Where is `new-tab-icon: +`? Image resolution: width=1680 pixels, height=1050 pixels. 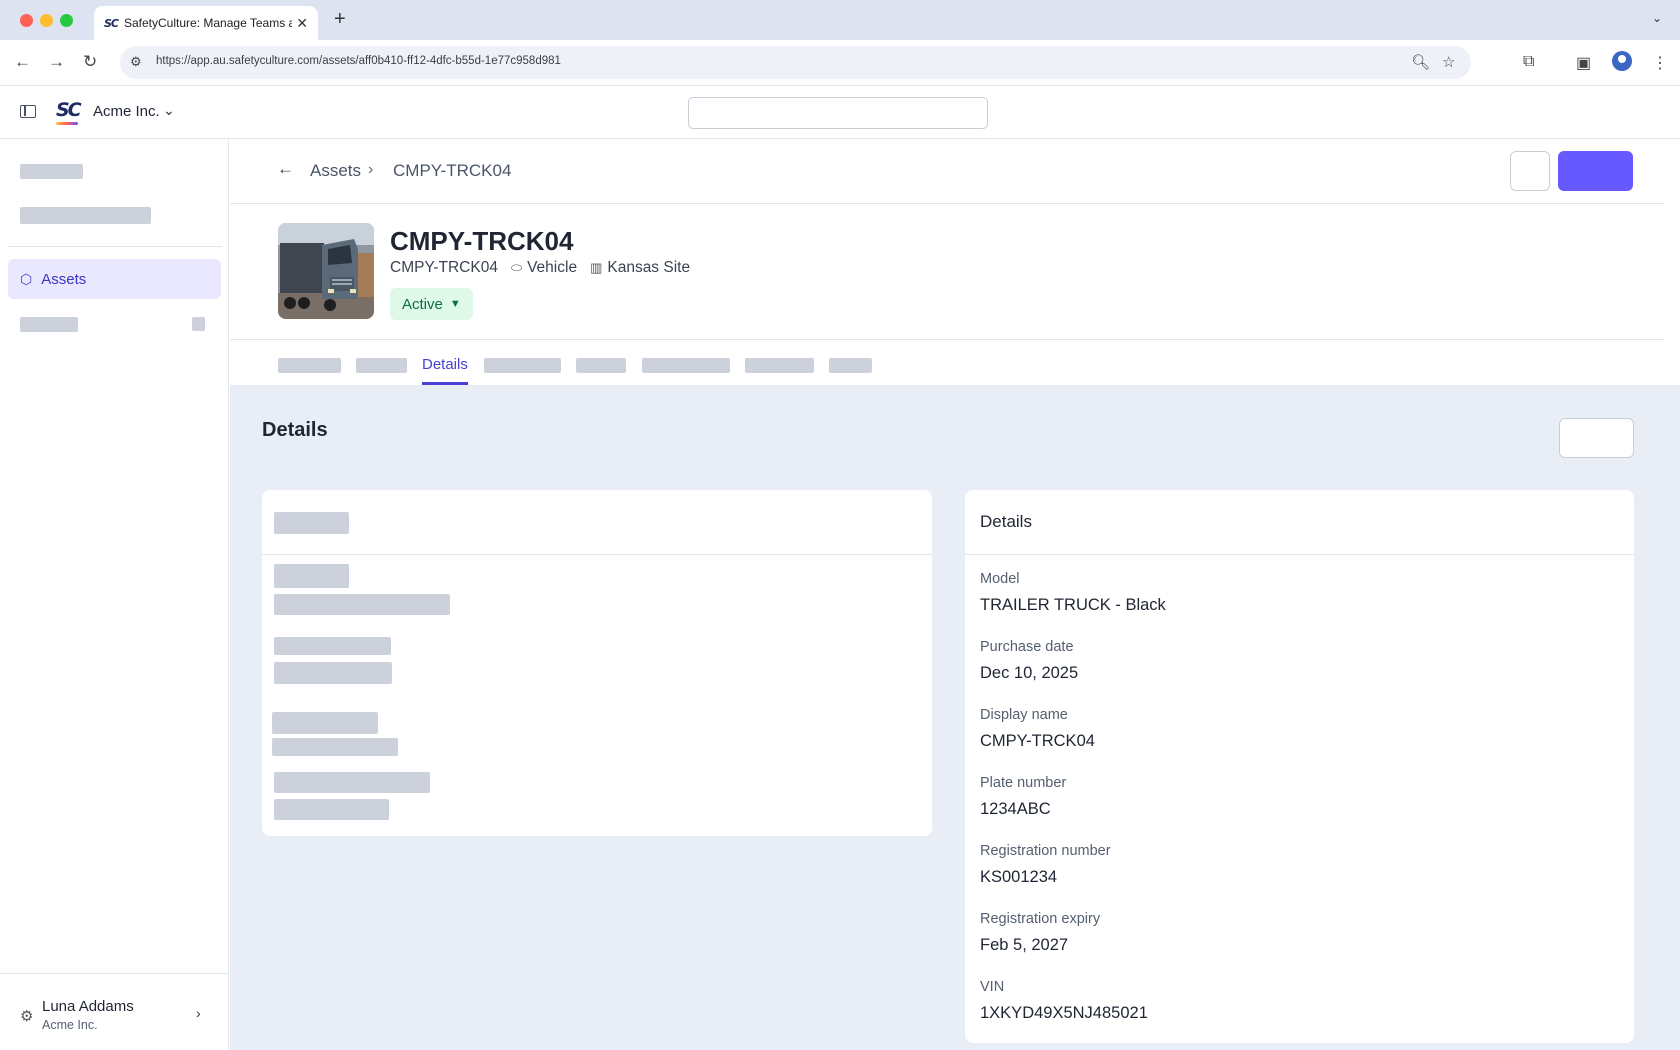 new-tab-icon: + is located at coordinates (340, 19).